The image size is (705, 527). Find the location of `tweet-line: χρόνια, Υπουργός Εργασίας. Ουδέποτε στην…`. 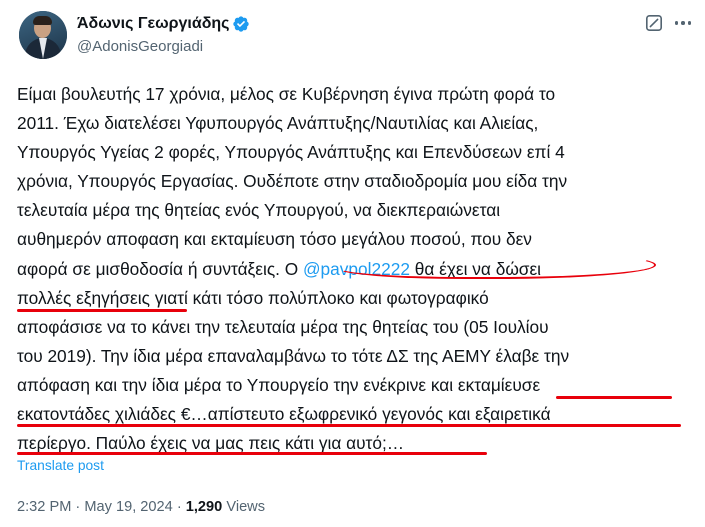

tweet-line: χρόνια, Υπουργός Εργασίας. Ουδέποτε στην… is located at coordinates (292, 181).